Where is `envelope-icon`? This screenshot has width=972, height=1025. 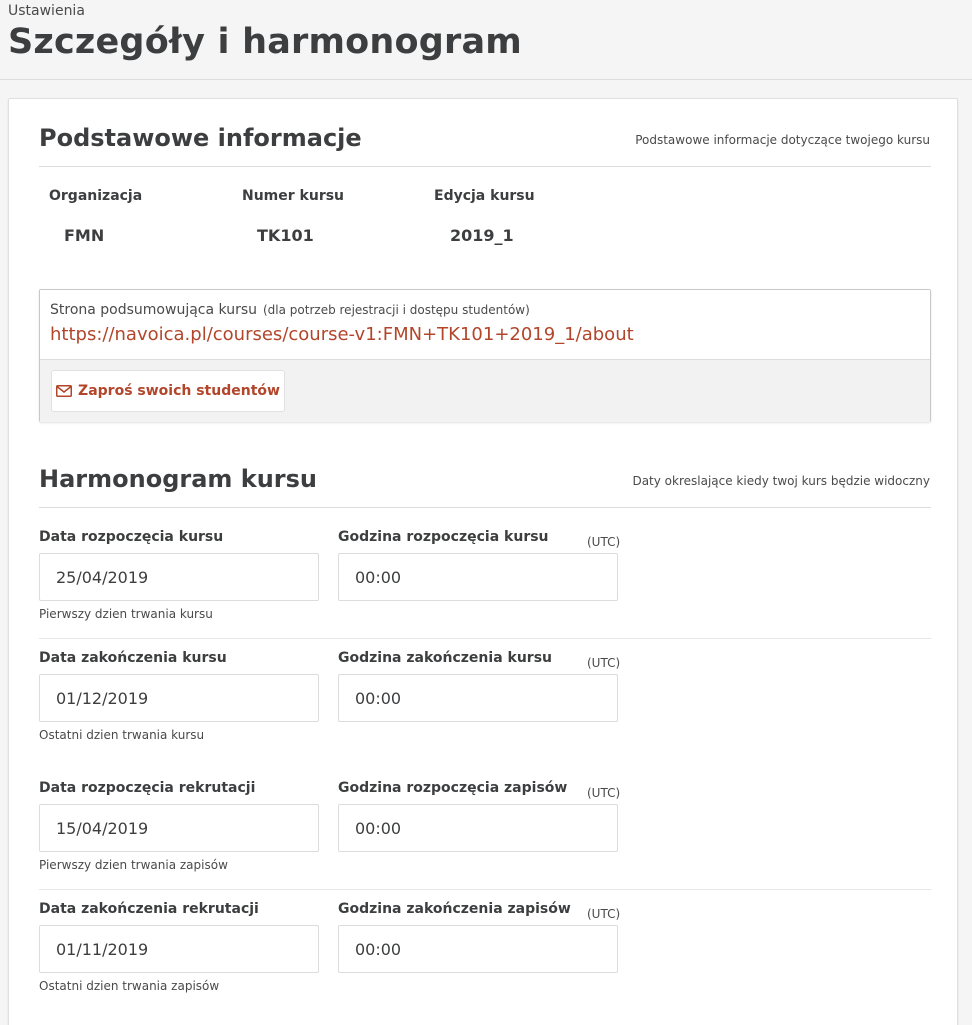
envelope-icon is located at coordinates (64, 391).